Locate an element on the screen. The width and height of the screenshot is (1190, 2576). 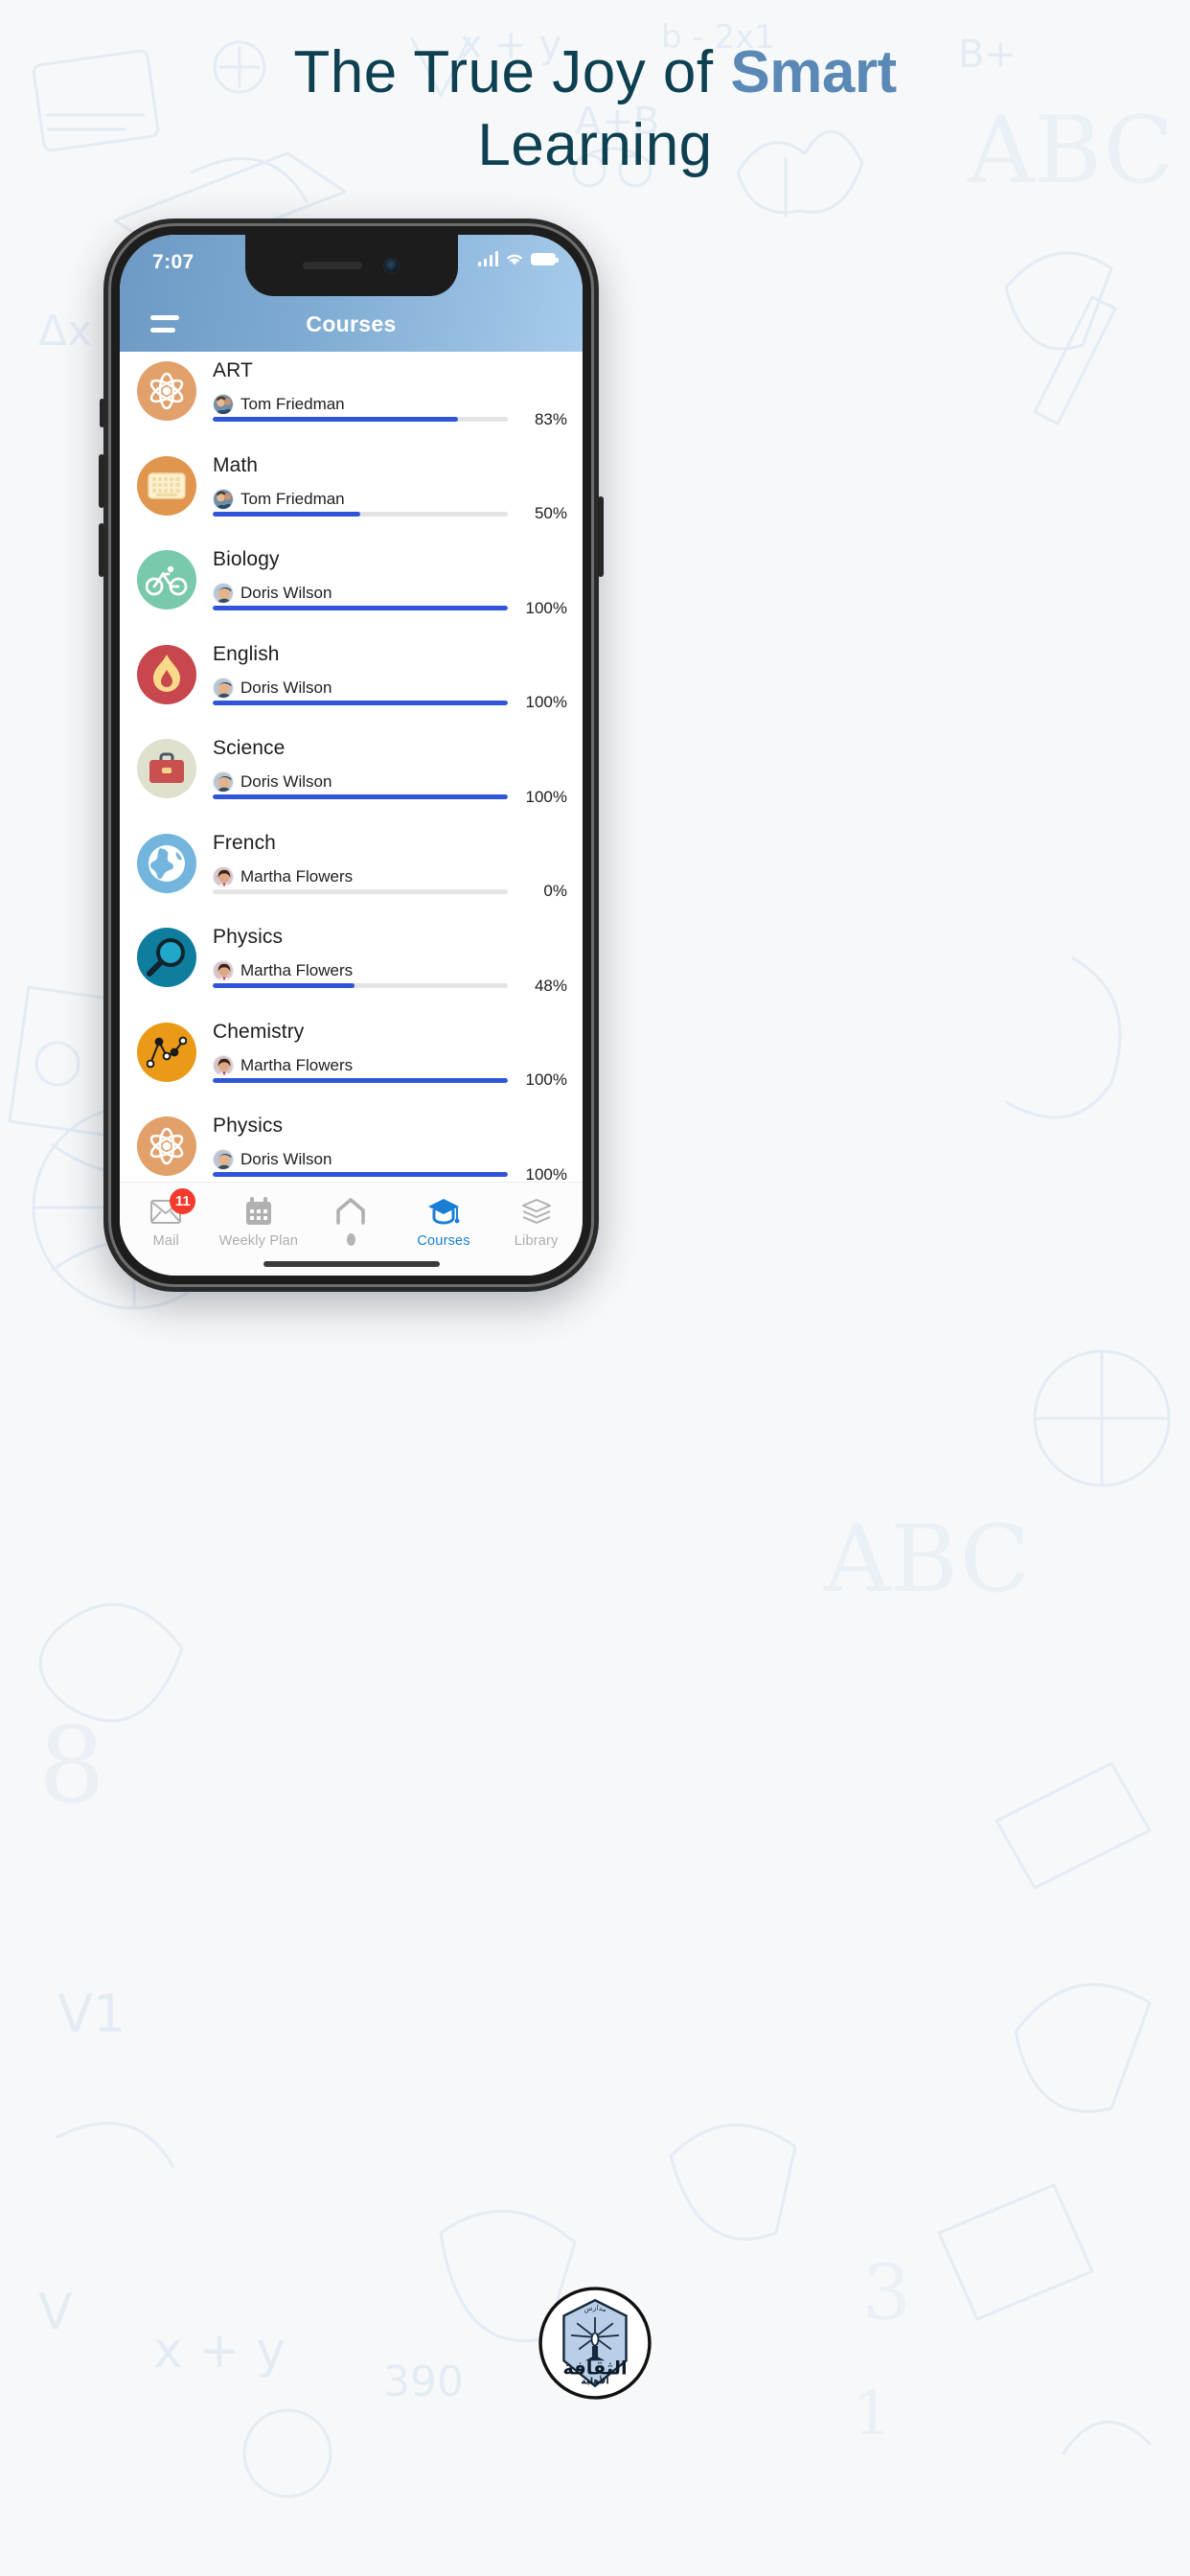
course-row: English Doris Wilson 100% is located at coordinates (351, 682).